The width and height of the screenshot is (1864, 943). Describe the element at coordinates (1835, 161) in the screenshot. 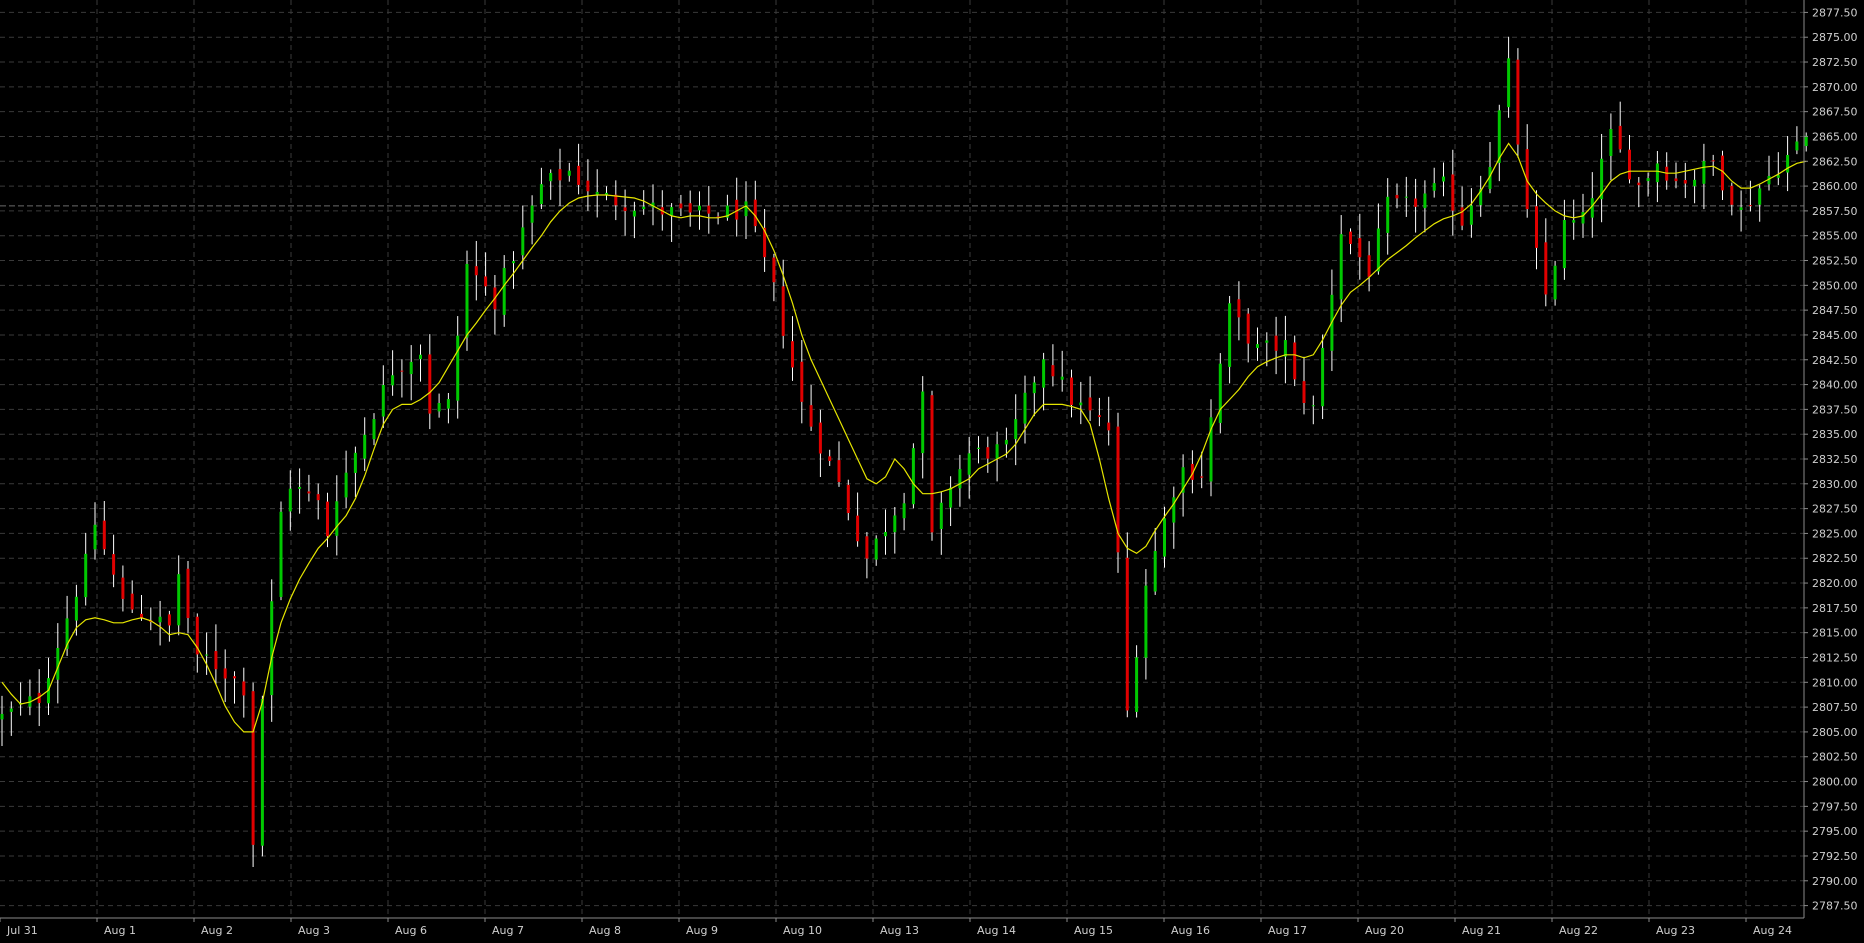

I see `y-tick-label: 2862.50` at that location.